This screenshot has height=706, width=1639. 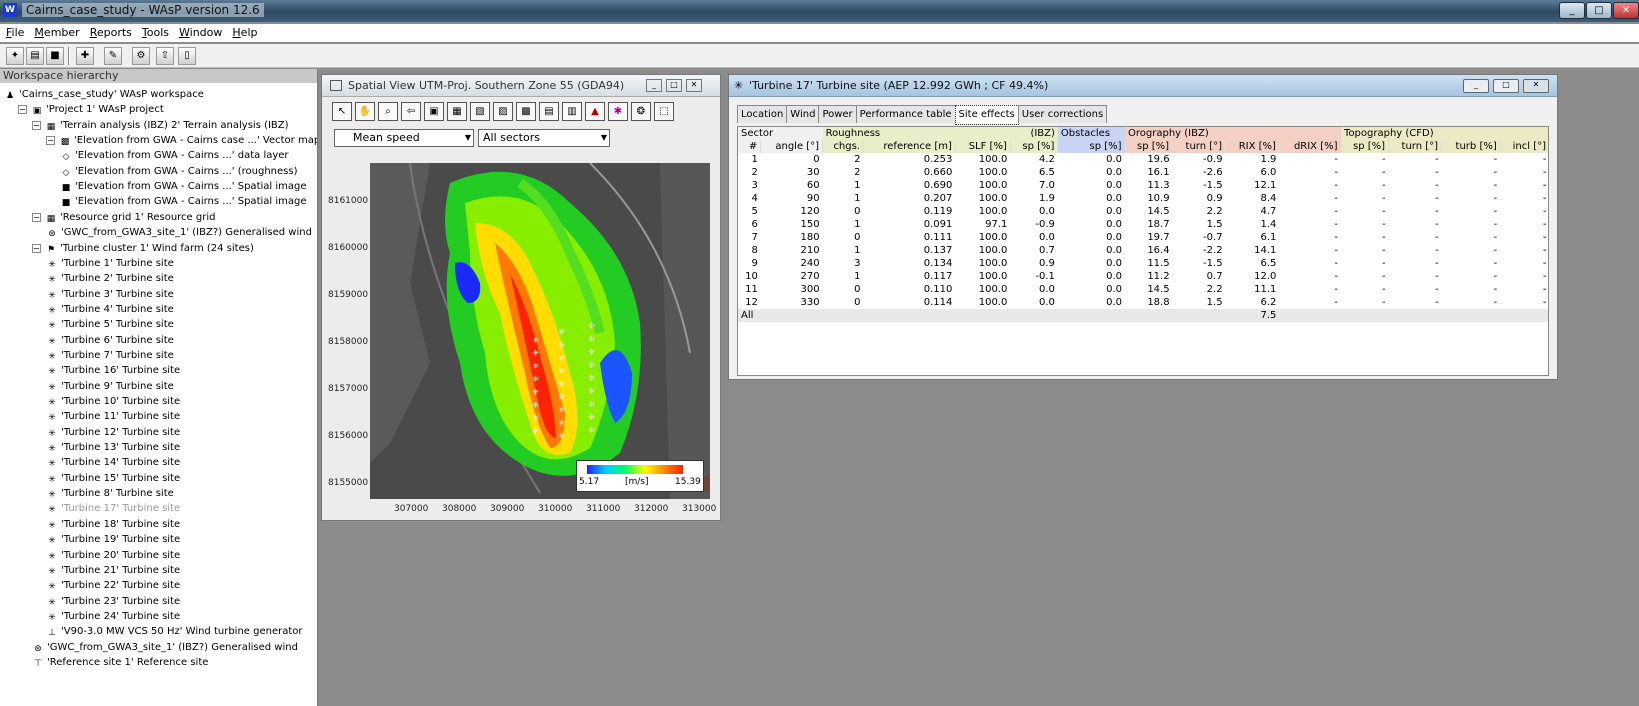 What do you see at coordinates (480, 111) in the screenshot?
I see `layer-2-icon: ▧` at bounding box center [480, 111].